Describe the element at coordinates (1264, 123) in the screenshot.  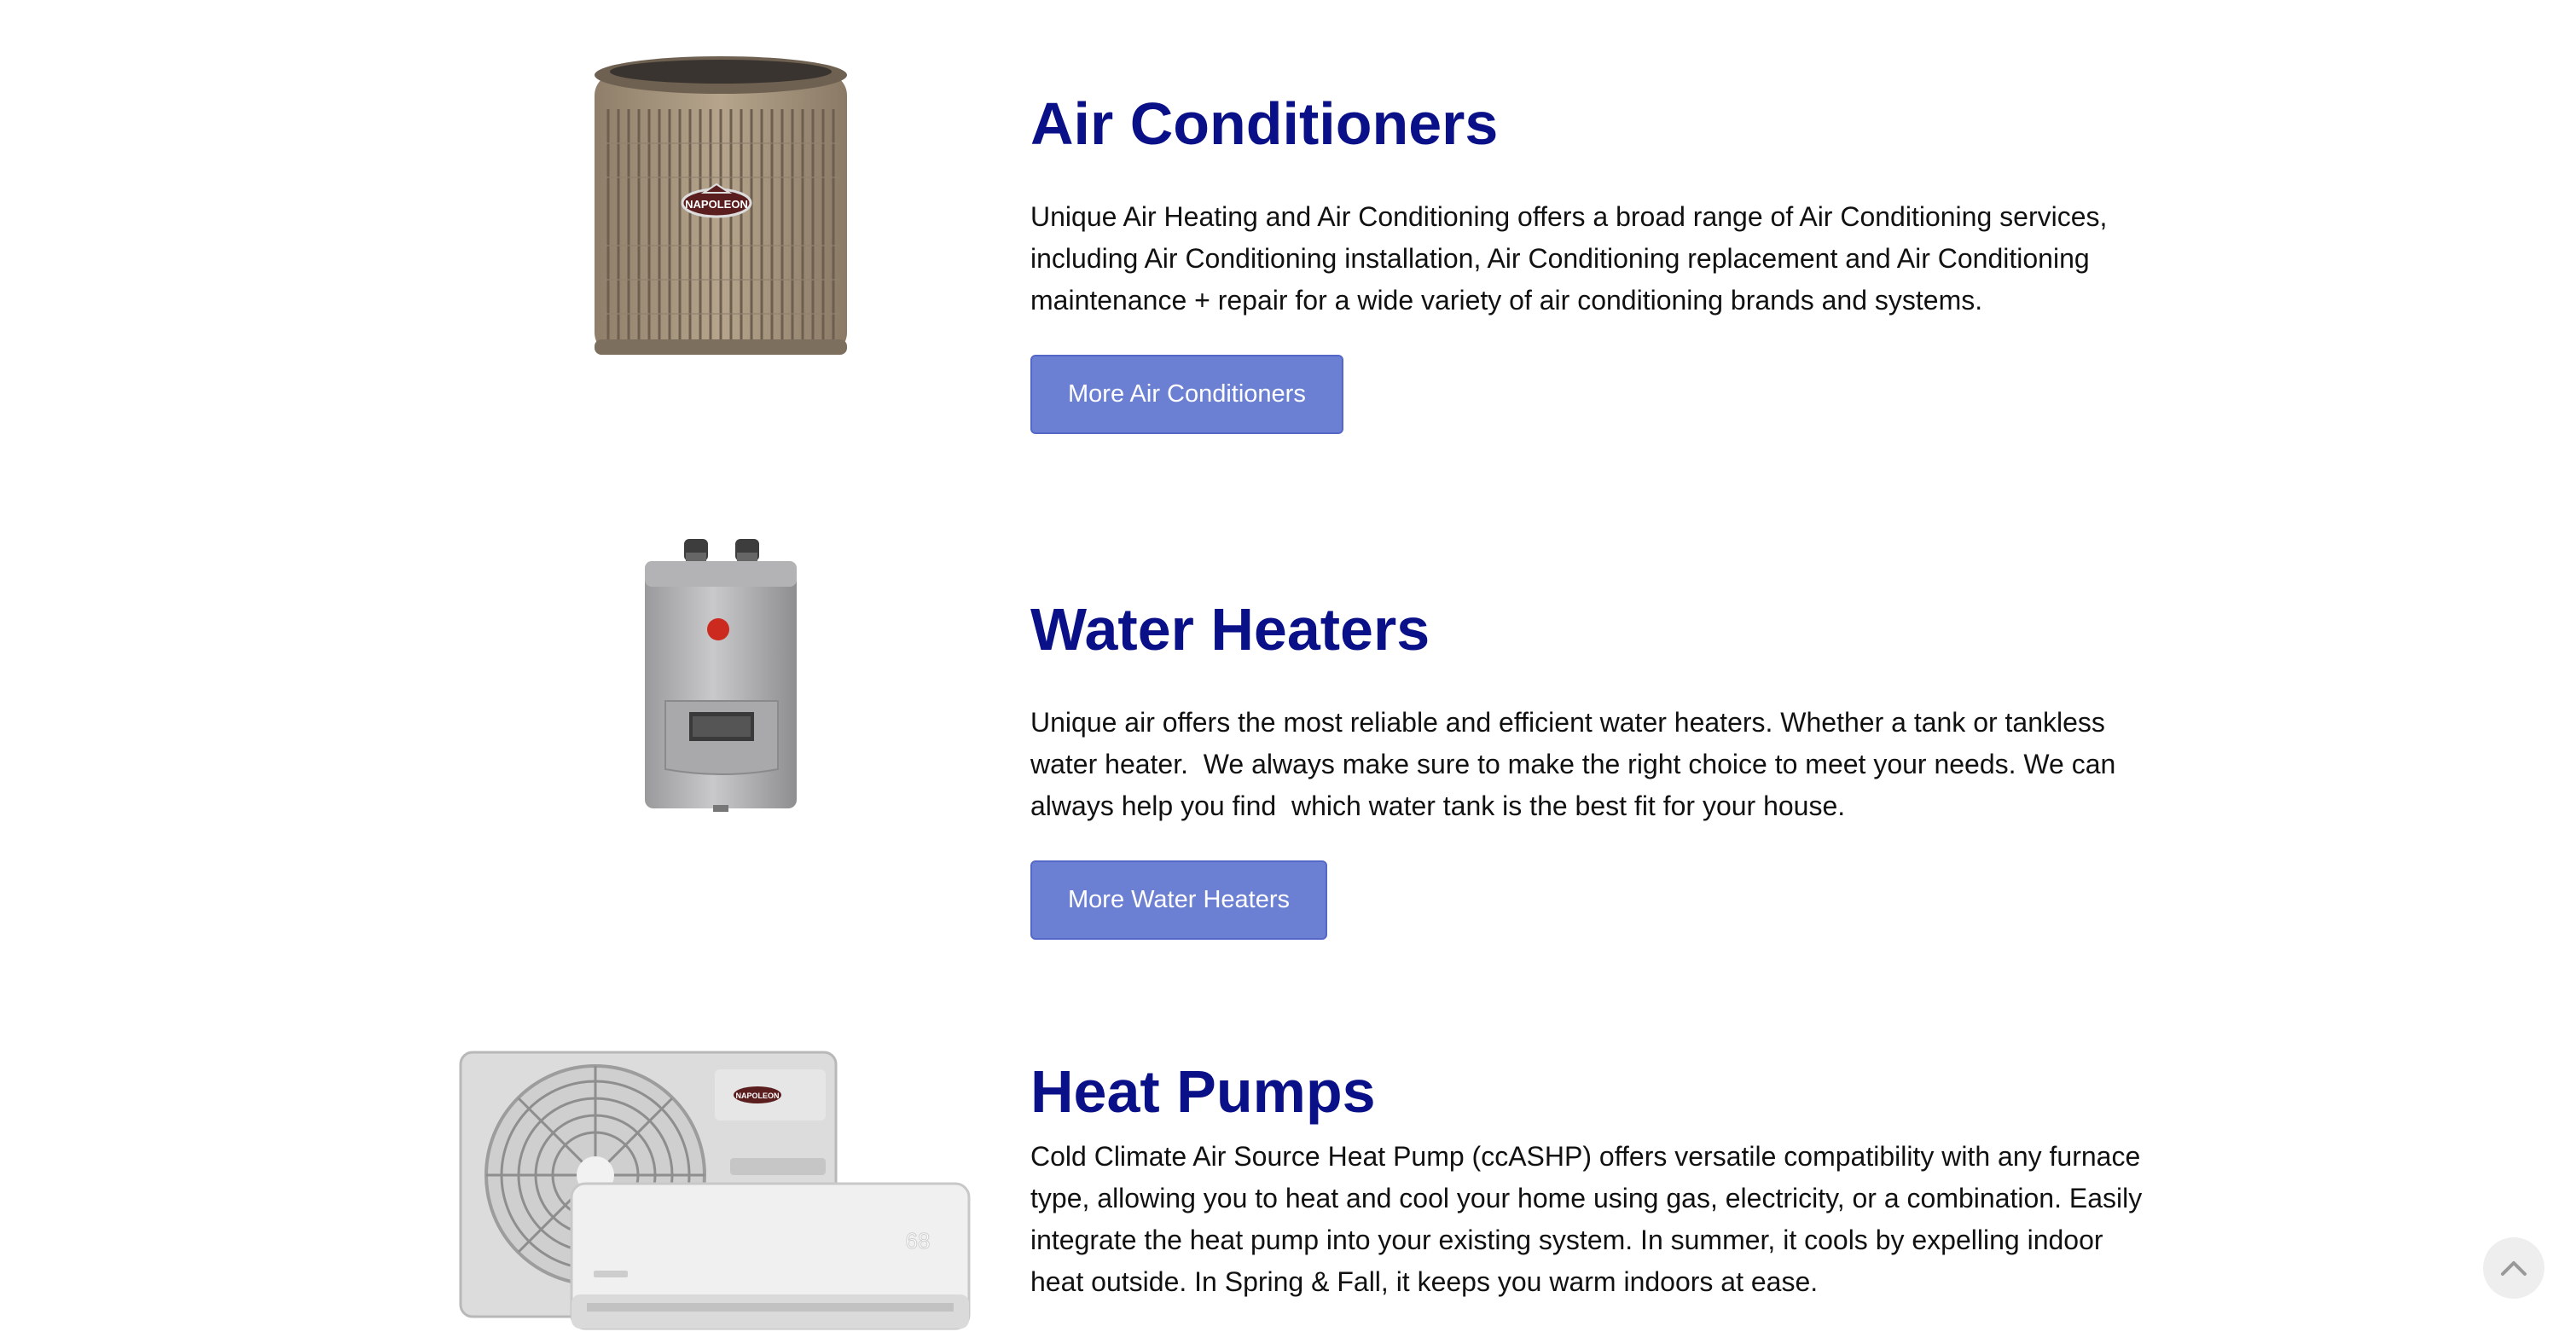
I see `section-title: Air Conditioners` at that location.